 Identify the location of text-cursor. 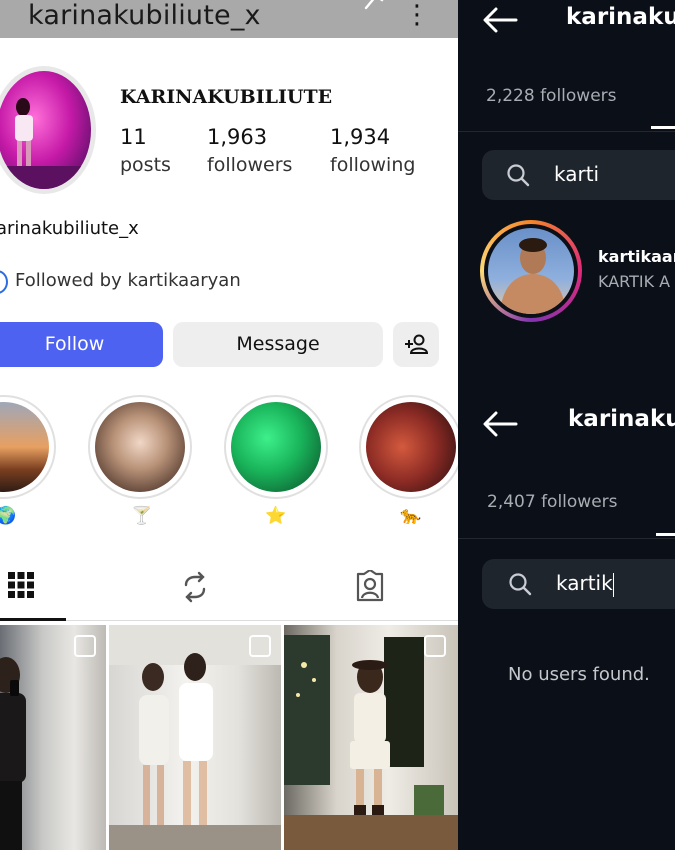
(613, 585).